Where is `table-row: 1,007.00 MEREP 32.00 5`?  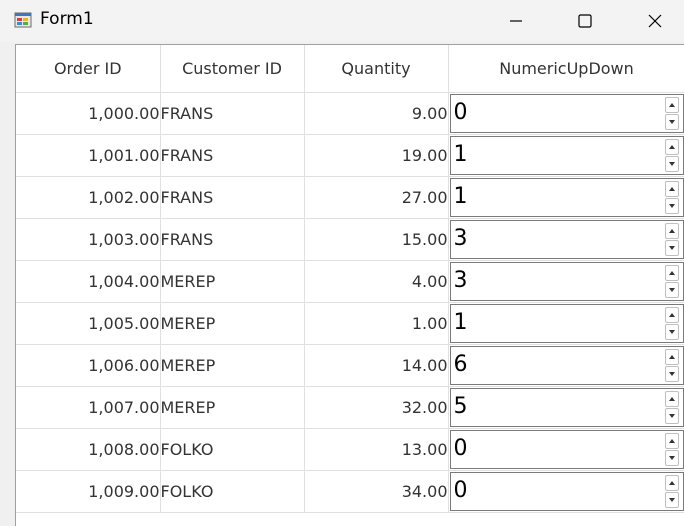
table-row: 1,007.00 MEREP 32.00 5 is located at coordinates (350, 407).